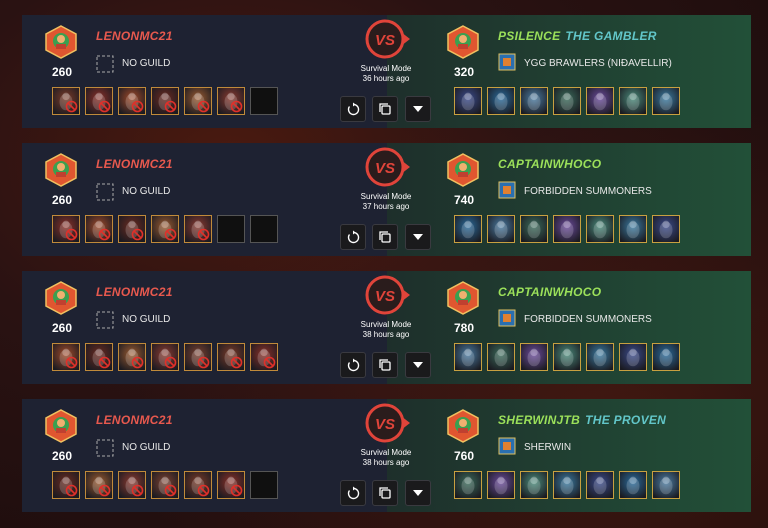 This screenshot has width=768, height=528. I want to click on guild-name: YGG BRAWLERS (NIÐAVELLIR), so click(598, 63).